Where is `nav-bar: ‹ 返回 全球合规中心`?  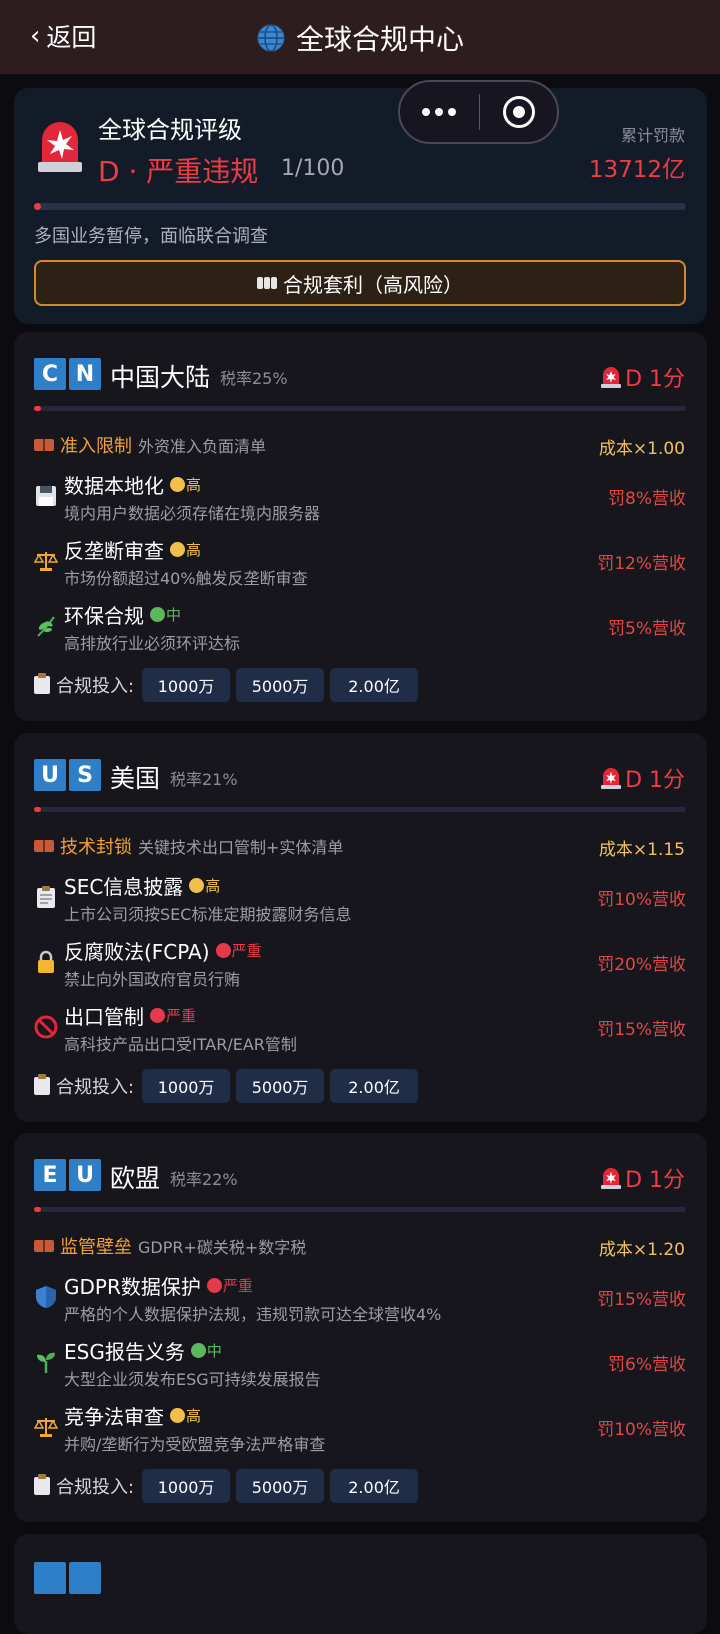
nav-bar: ‹ 返回 全球合规中心 is located at coordinates (360, 37).